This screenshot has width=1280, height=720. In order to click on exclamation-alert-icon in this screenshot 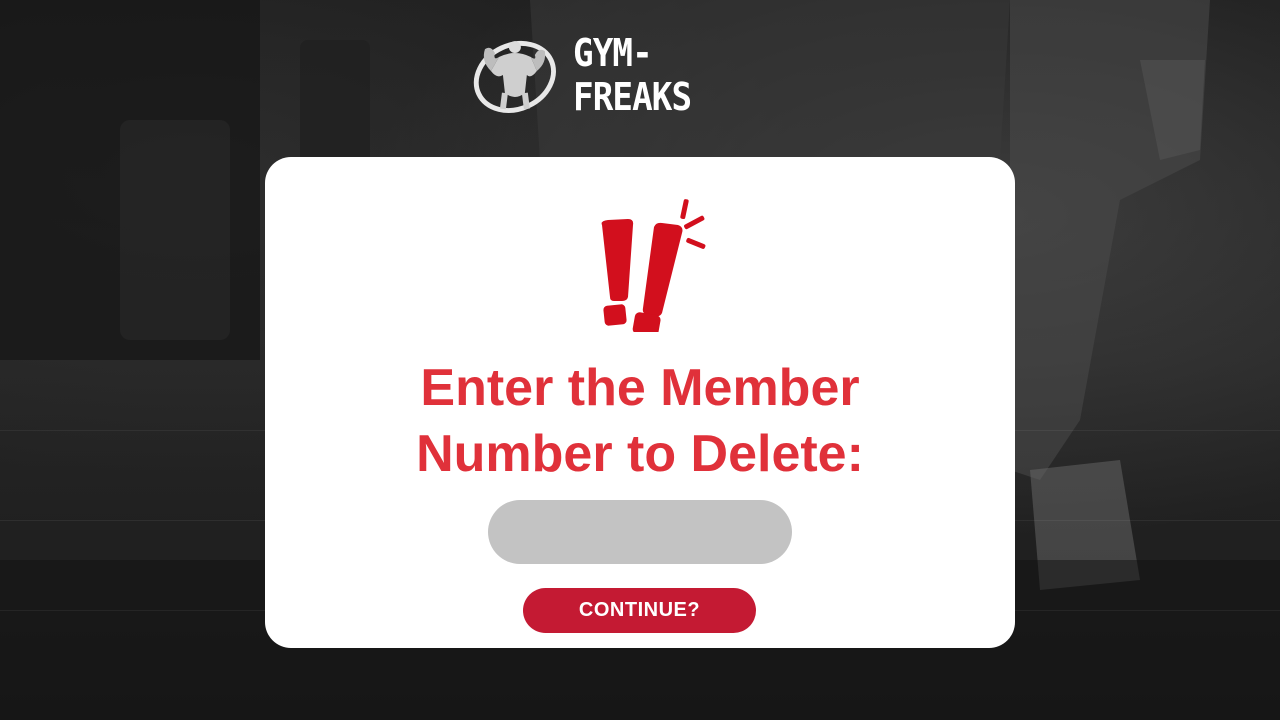, I will do `click(653, 265)`.